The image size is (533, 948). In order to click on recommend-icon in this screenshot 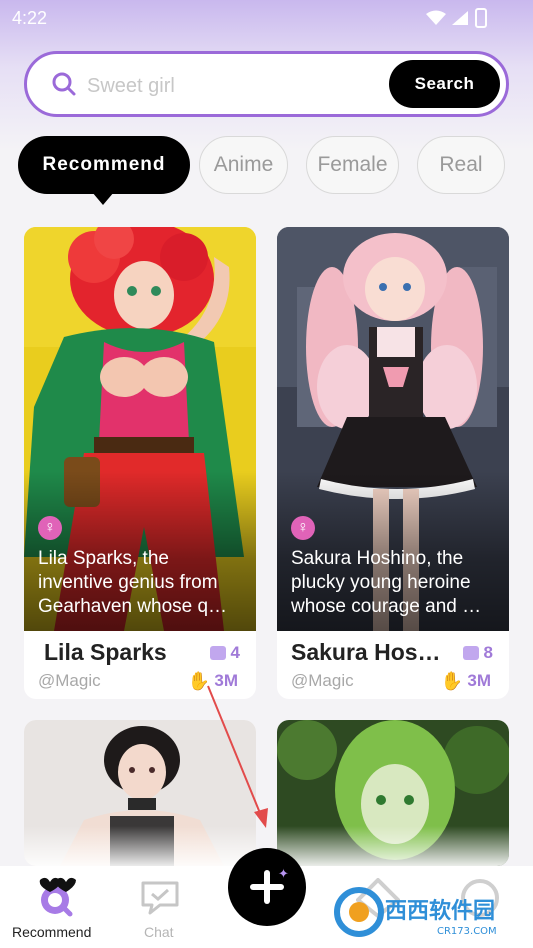, I will do `click(57, 897)`.